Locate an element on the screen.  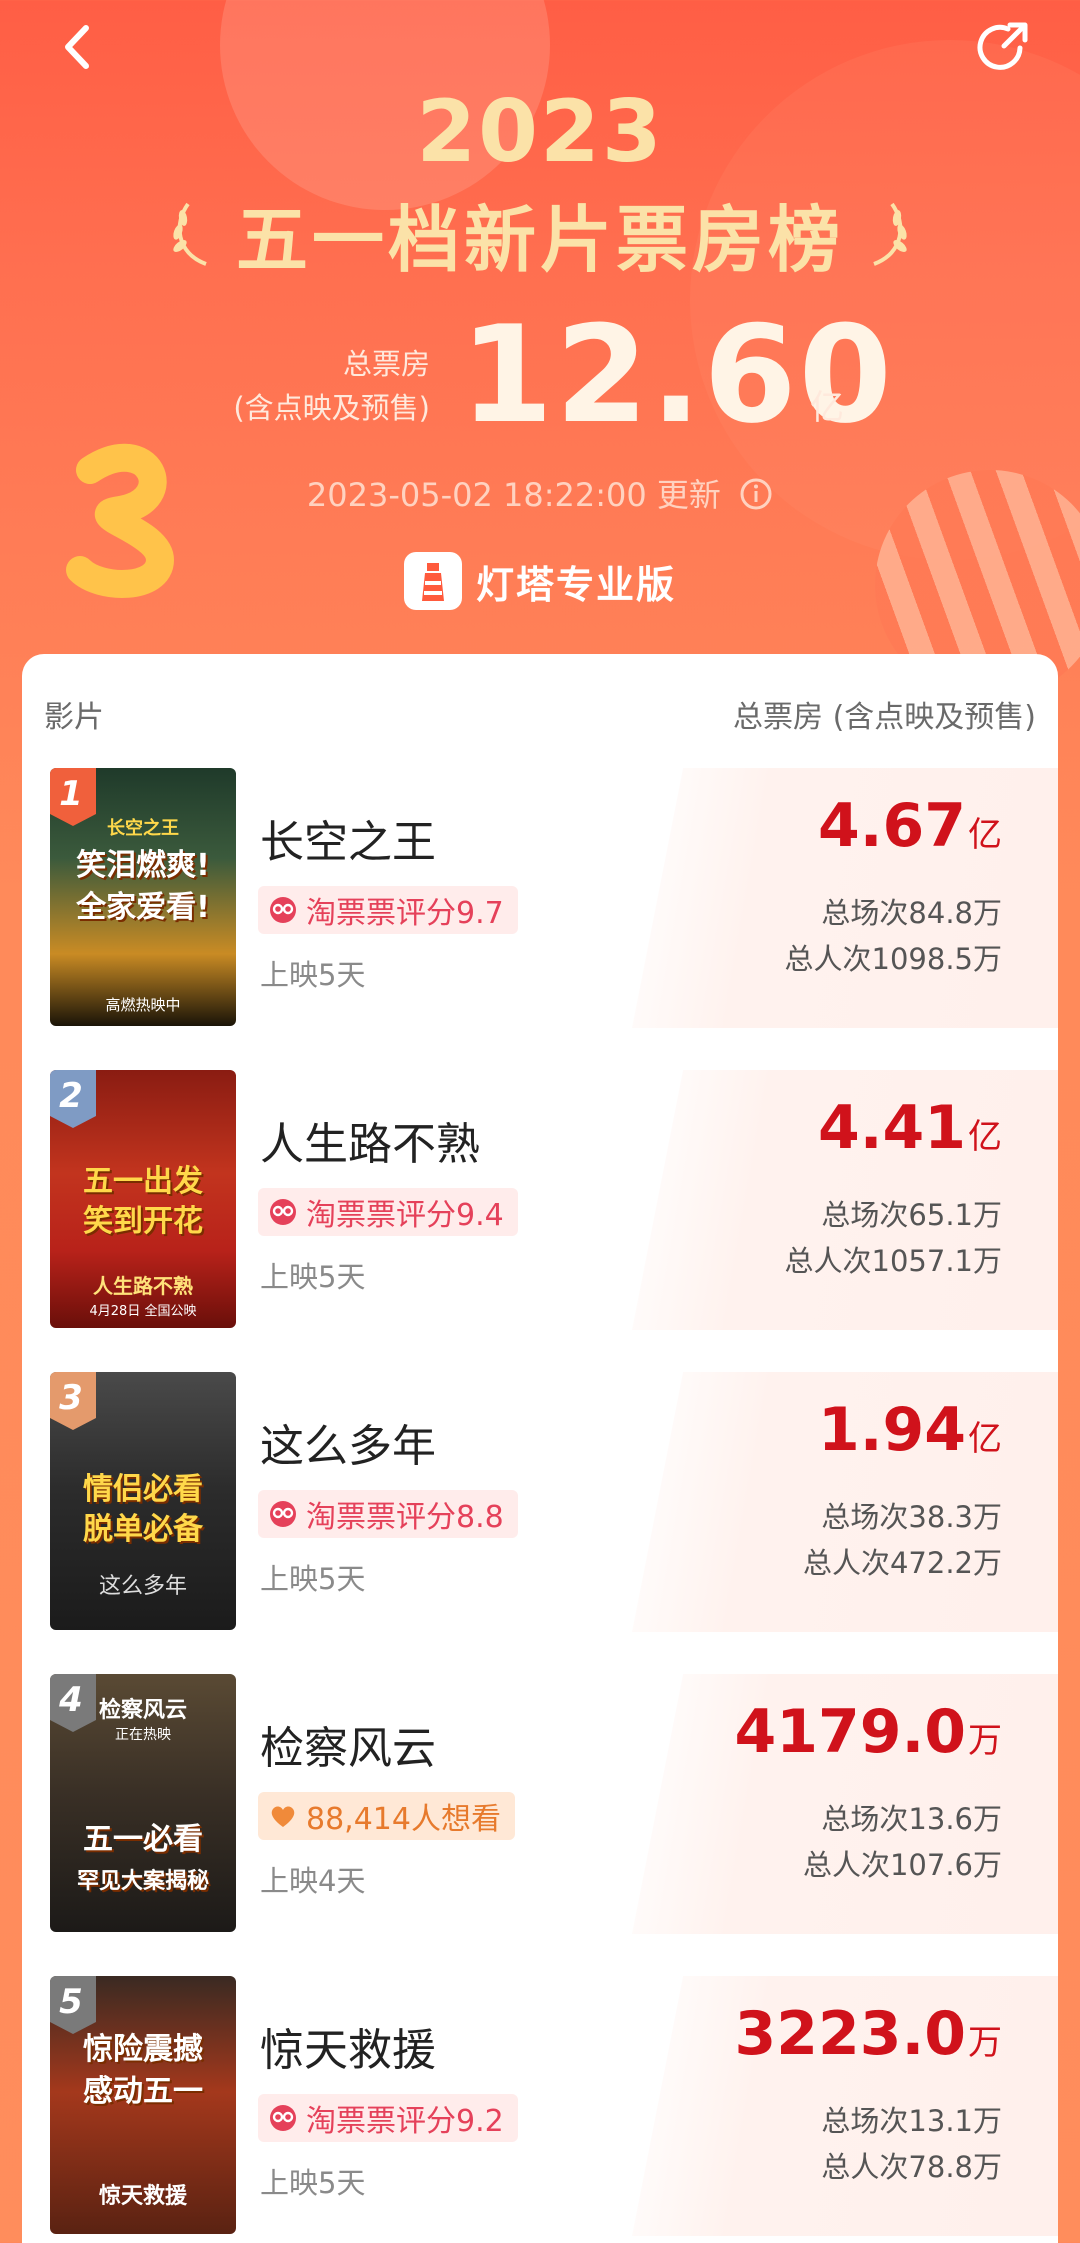
poster-title: 这么多年 is located at coordinates (142, 1586).